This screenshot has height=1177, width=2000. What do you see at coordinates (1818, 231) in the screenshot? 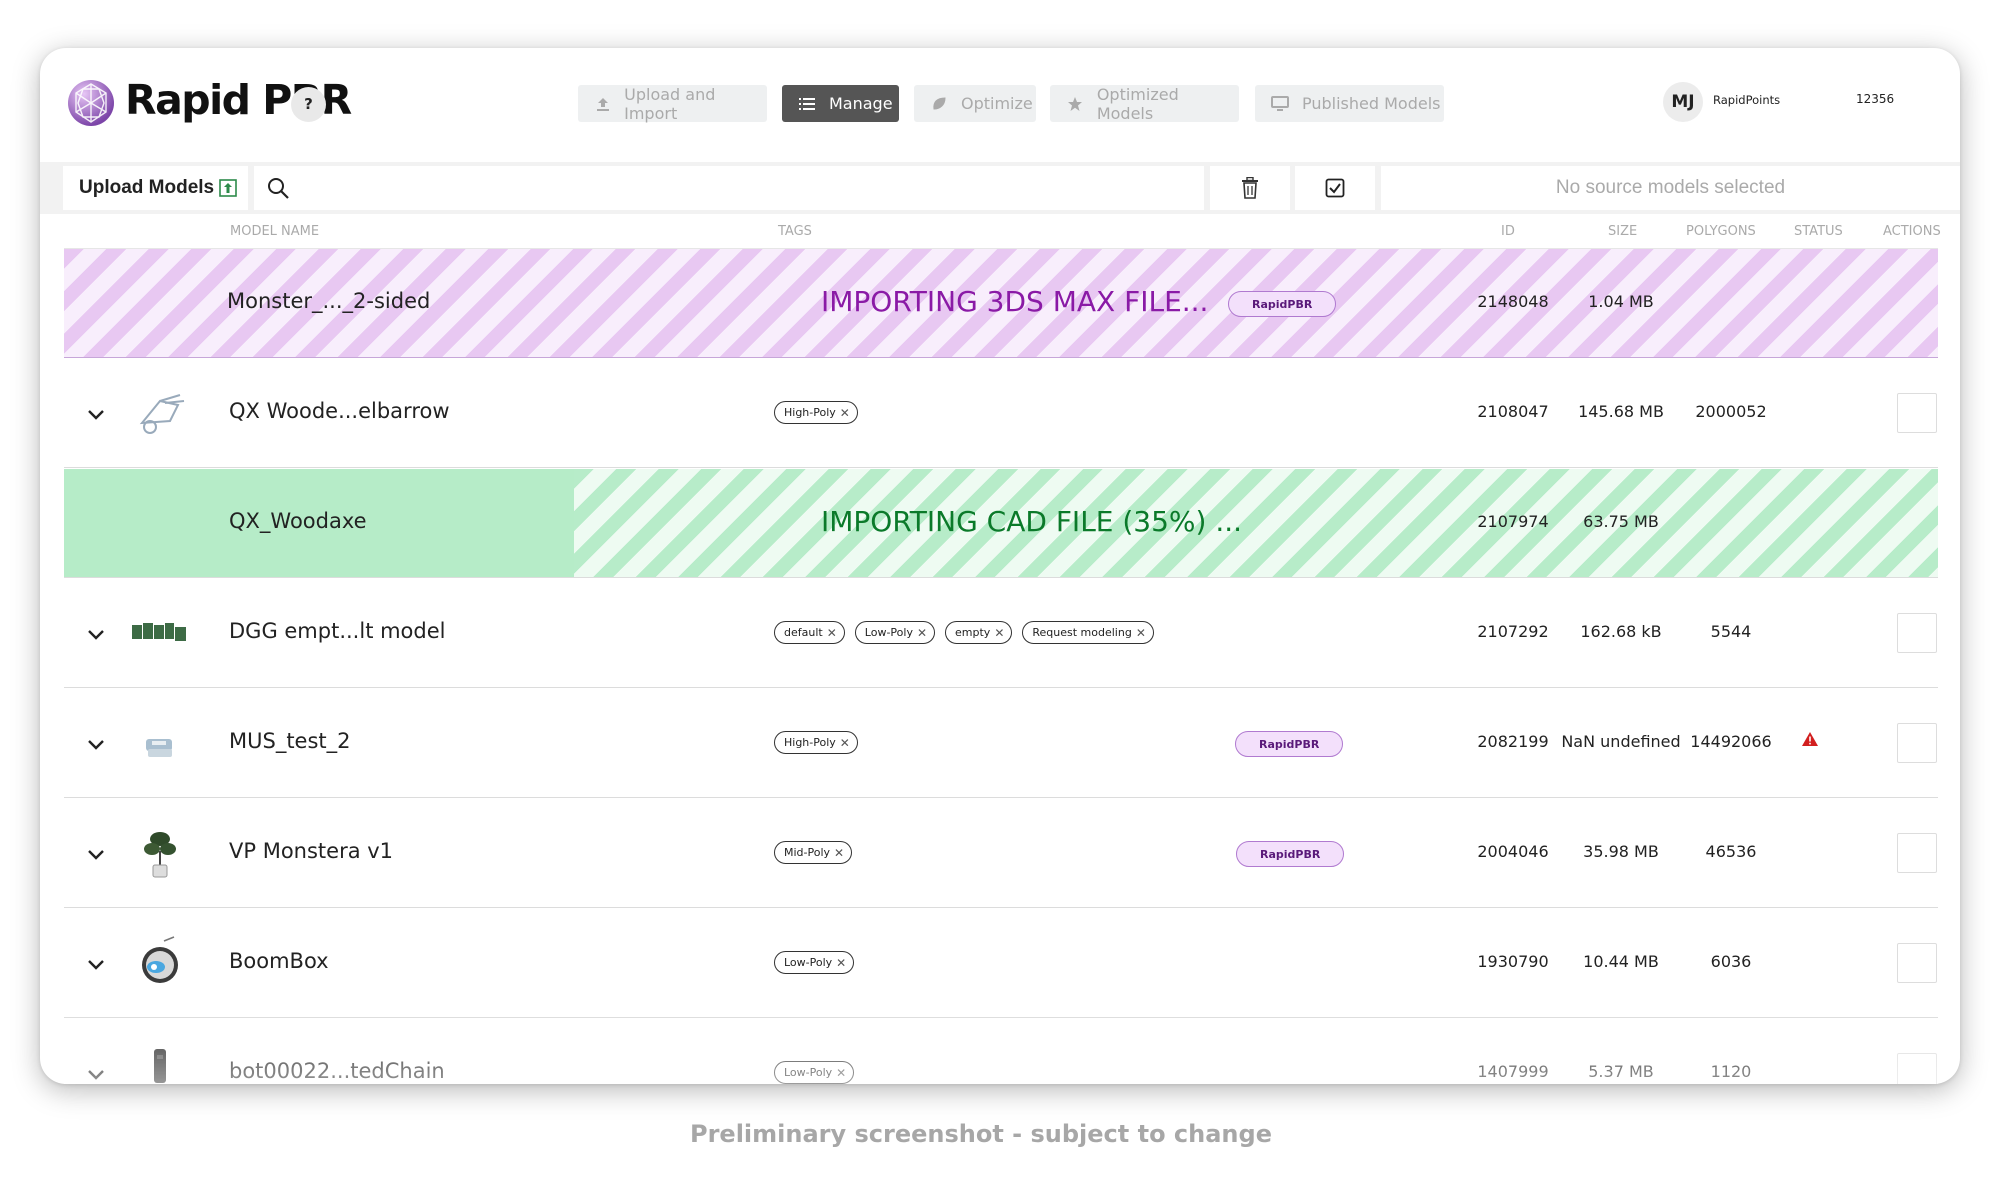
I see `column-status: STATUS` at bounding box center [1818, 231].